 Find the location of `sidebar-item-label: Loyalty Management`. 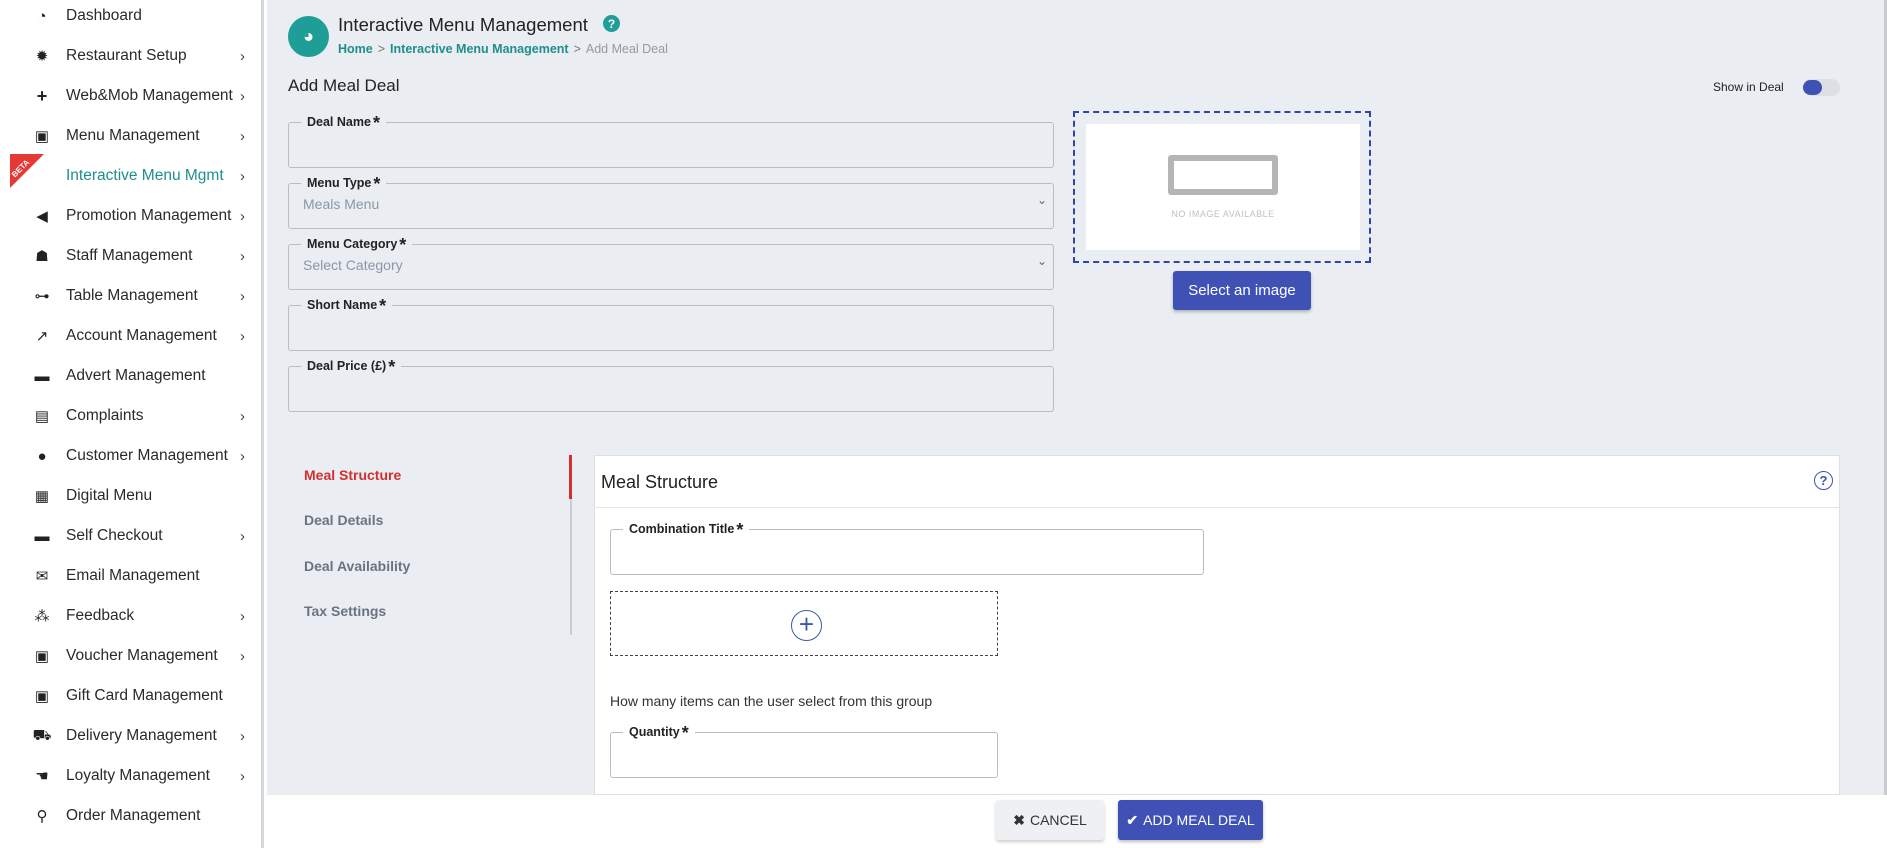

sidebar-item-label: Loyalty Management is located at coordinates (138, 775).